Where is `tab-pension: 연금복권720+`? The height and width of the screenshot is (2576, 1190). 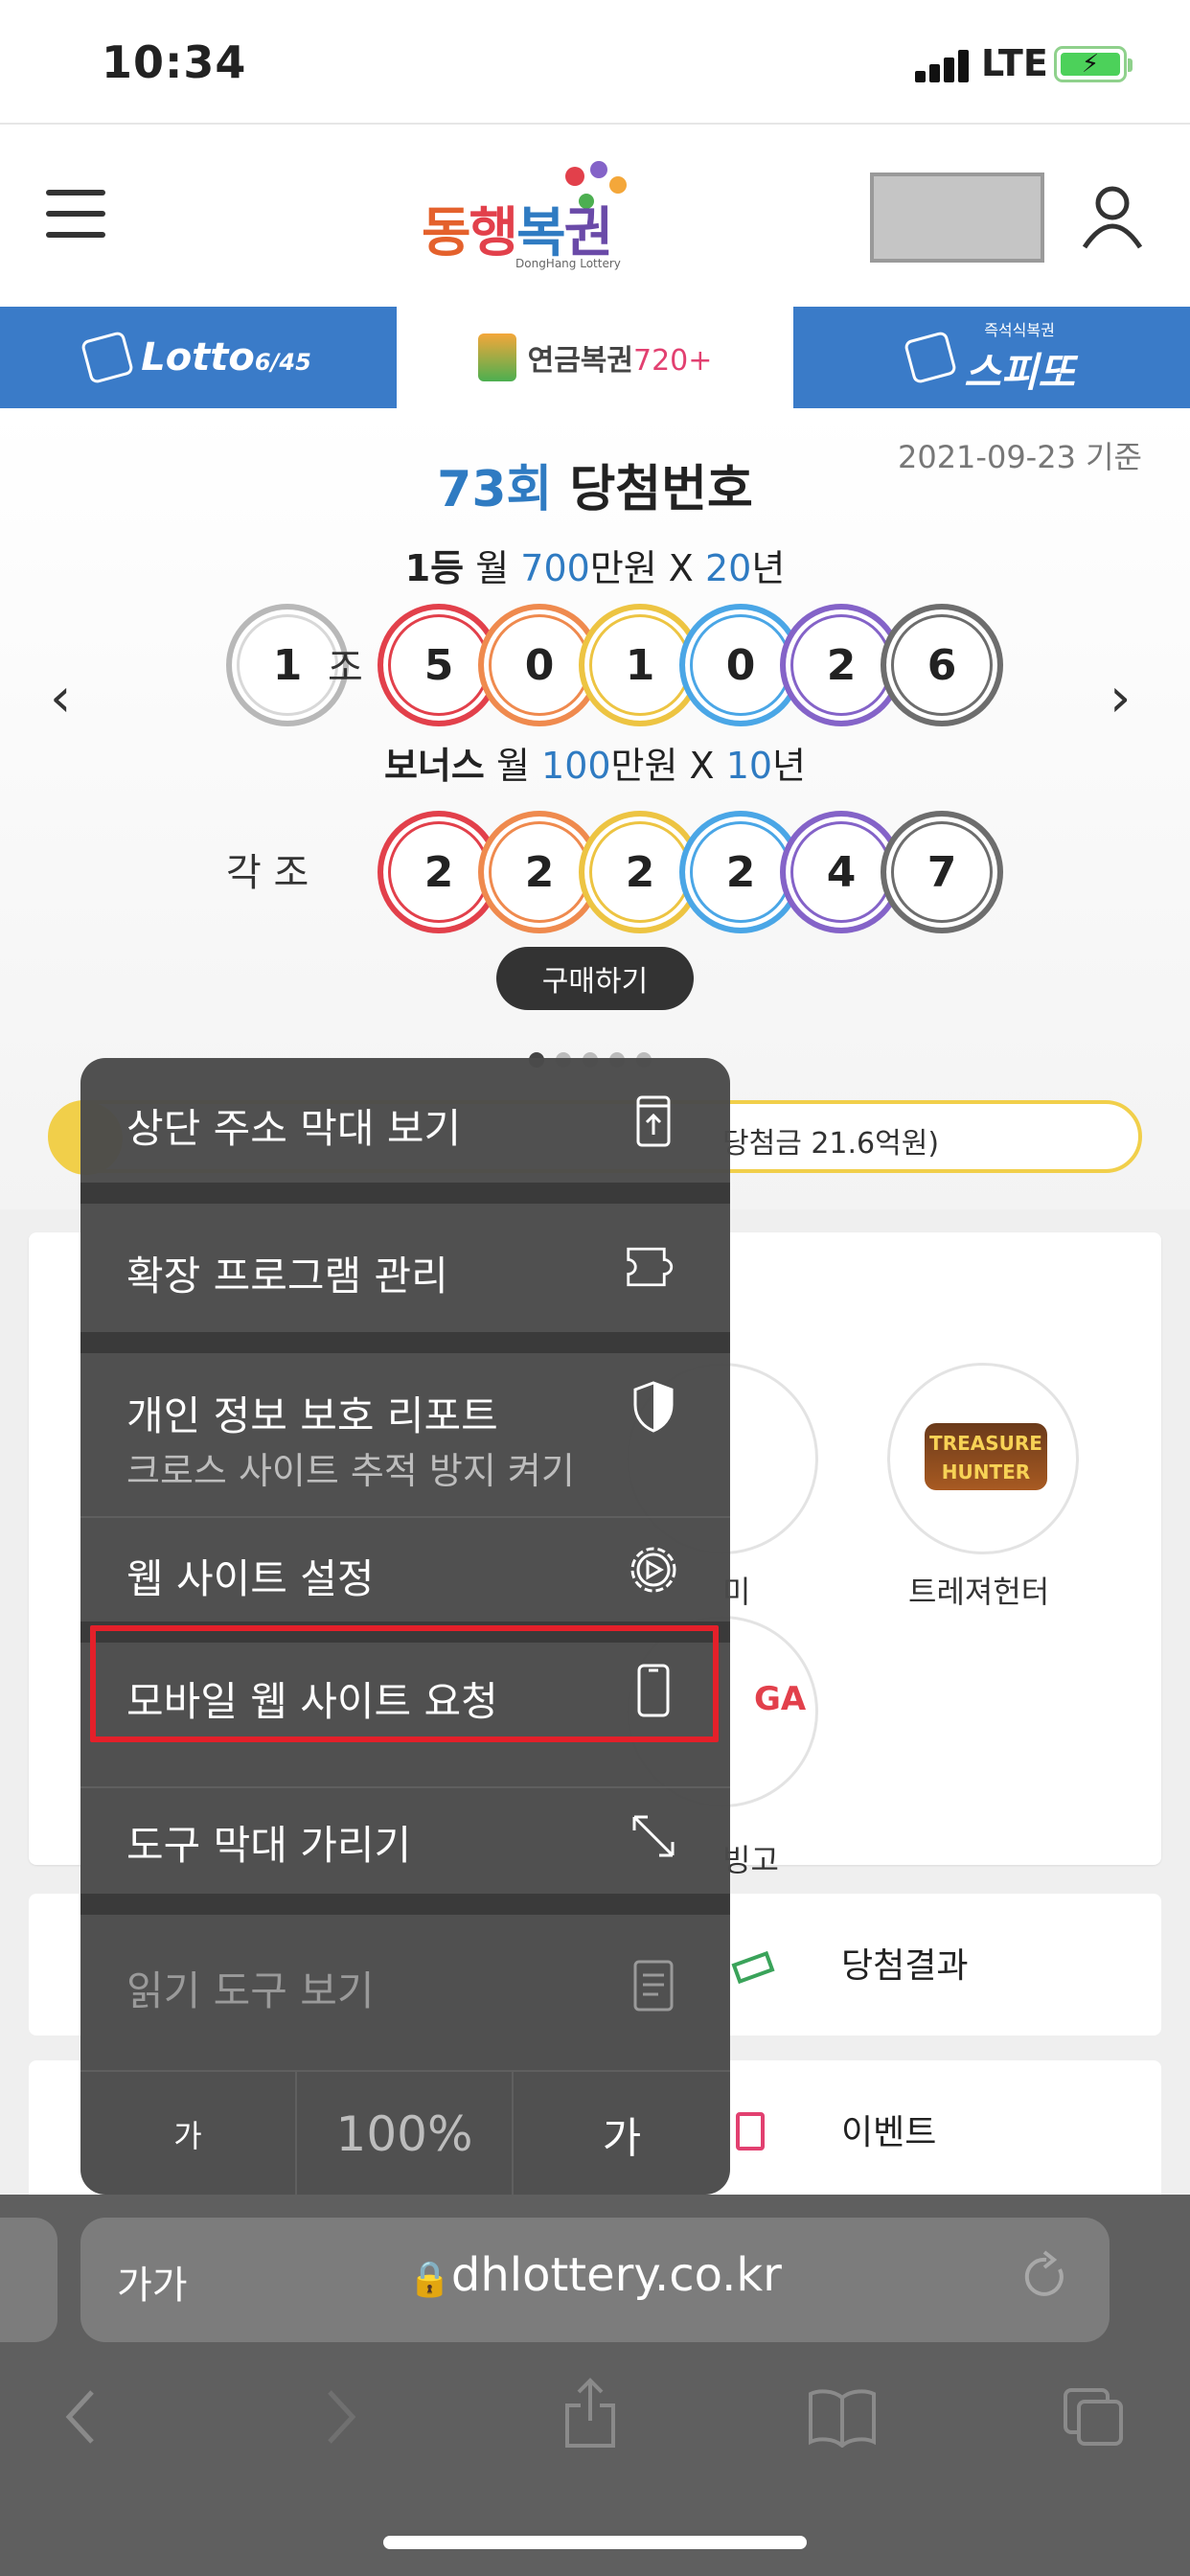 tab-pension: 연금복권720+ is located at coordinates (595, 357).